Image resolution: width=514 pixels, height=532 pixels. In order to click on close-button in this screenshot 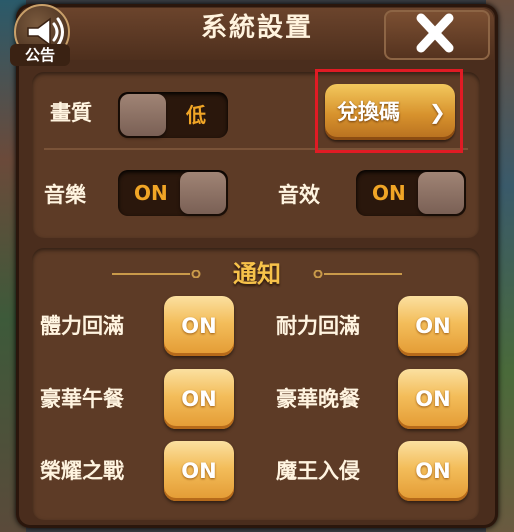, I will do `click(437, 35)`.